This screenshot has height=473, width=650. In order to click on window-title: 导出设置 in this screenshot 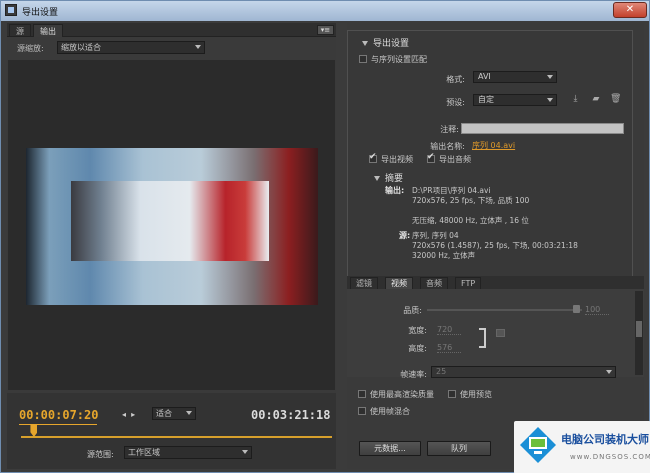, I will do `click(40, 13)`.